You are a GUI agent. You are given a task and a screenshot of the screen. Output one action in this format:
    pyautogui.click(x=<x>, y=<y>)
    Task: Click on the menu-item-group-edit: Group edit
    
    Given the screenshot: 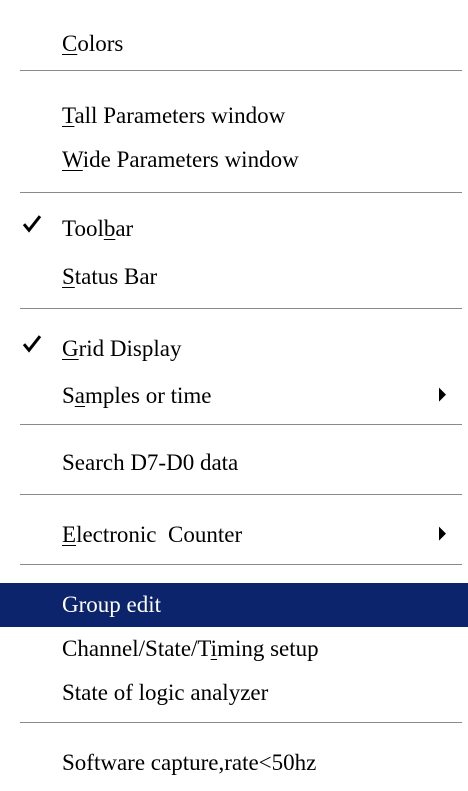 What is the action you would take?
    pyautogui.click(x=234, y=605)
    